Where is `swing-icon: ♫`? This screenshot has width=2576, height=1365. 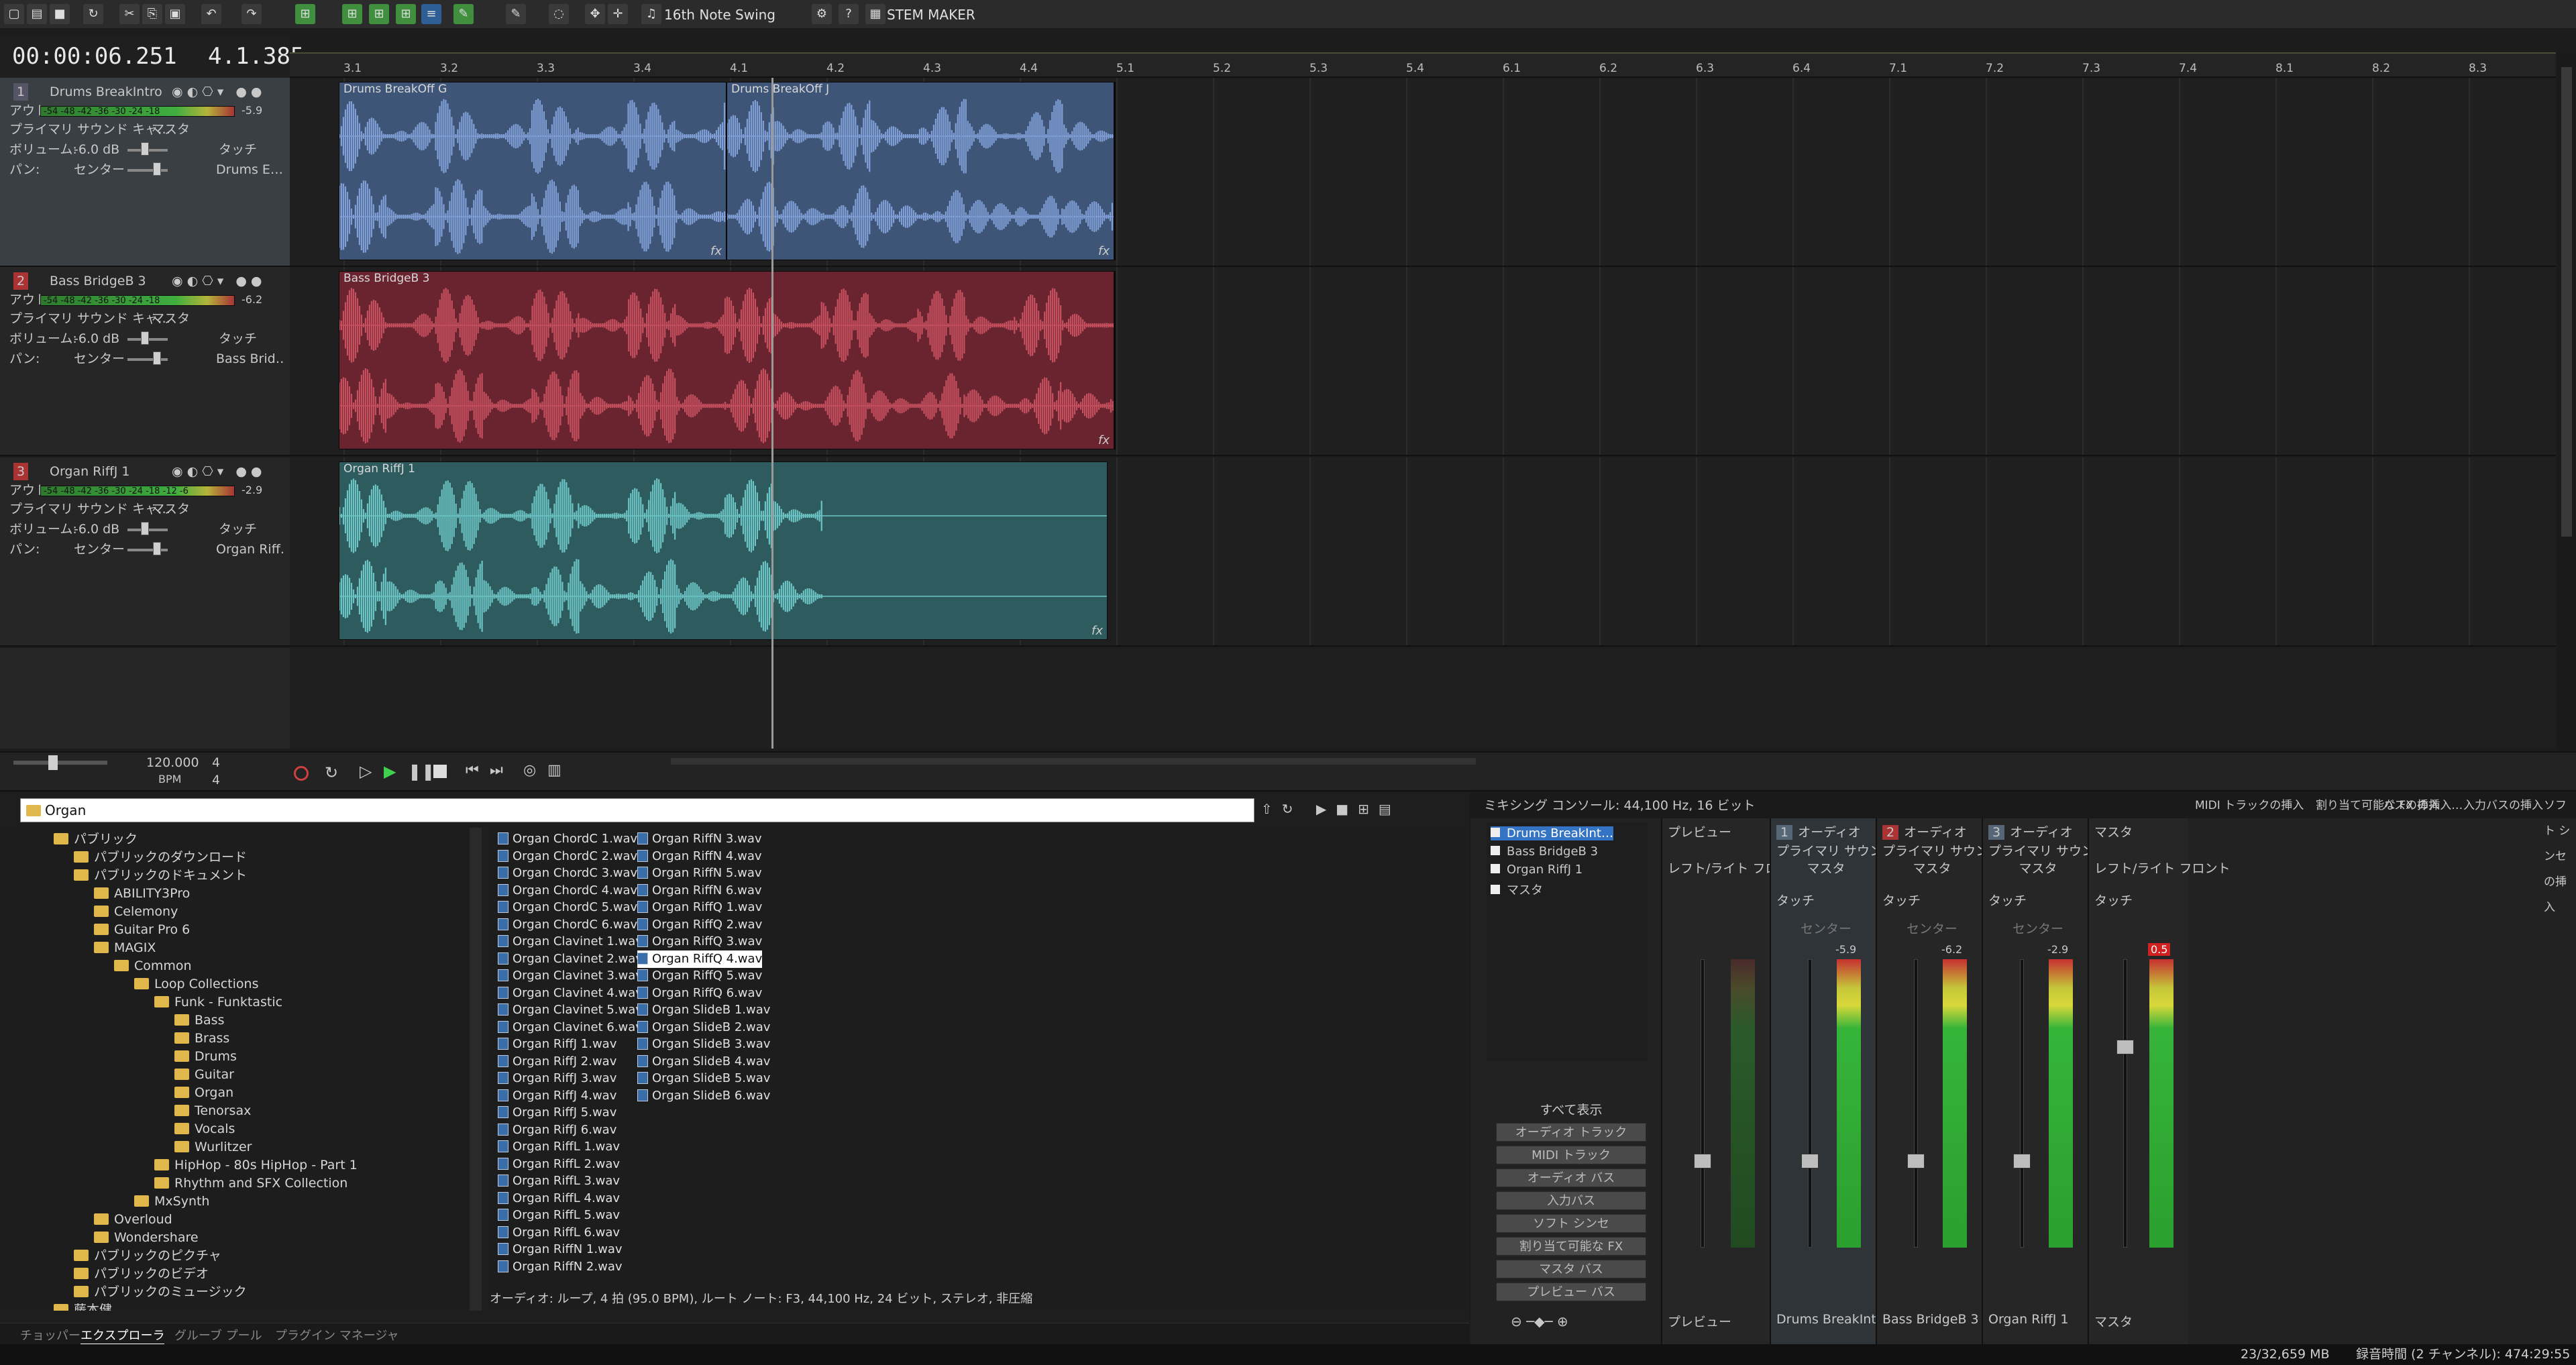
swing-icon: ♫ is located at coordinates (651, 14).